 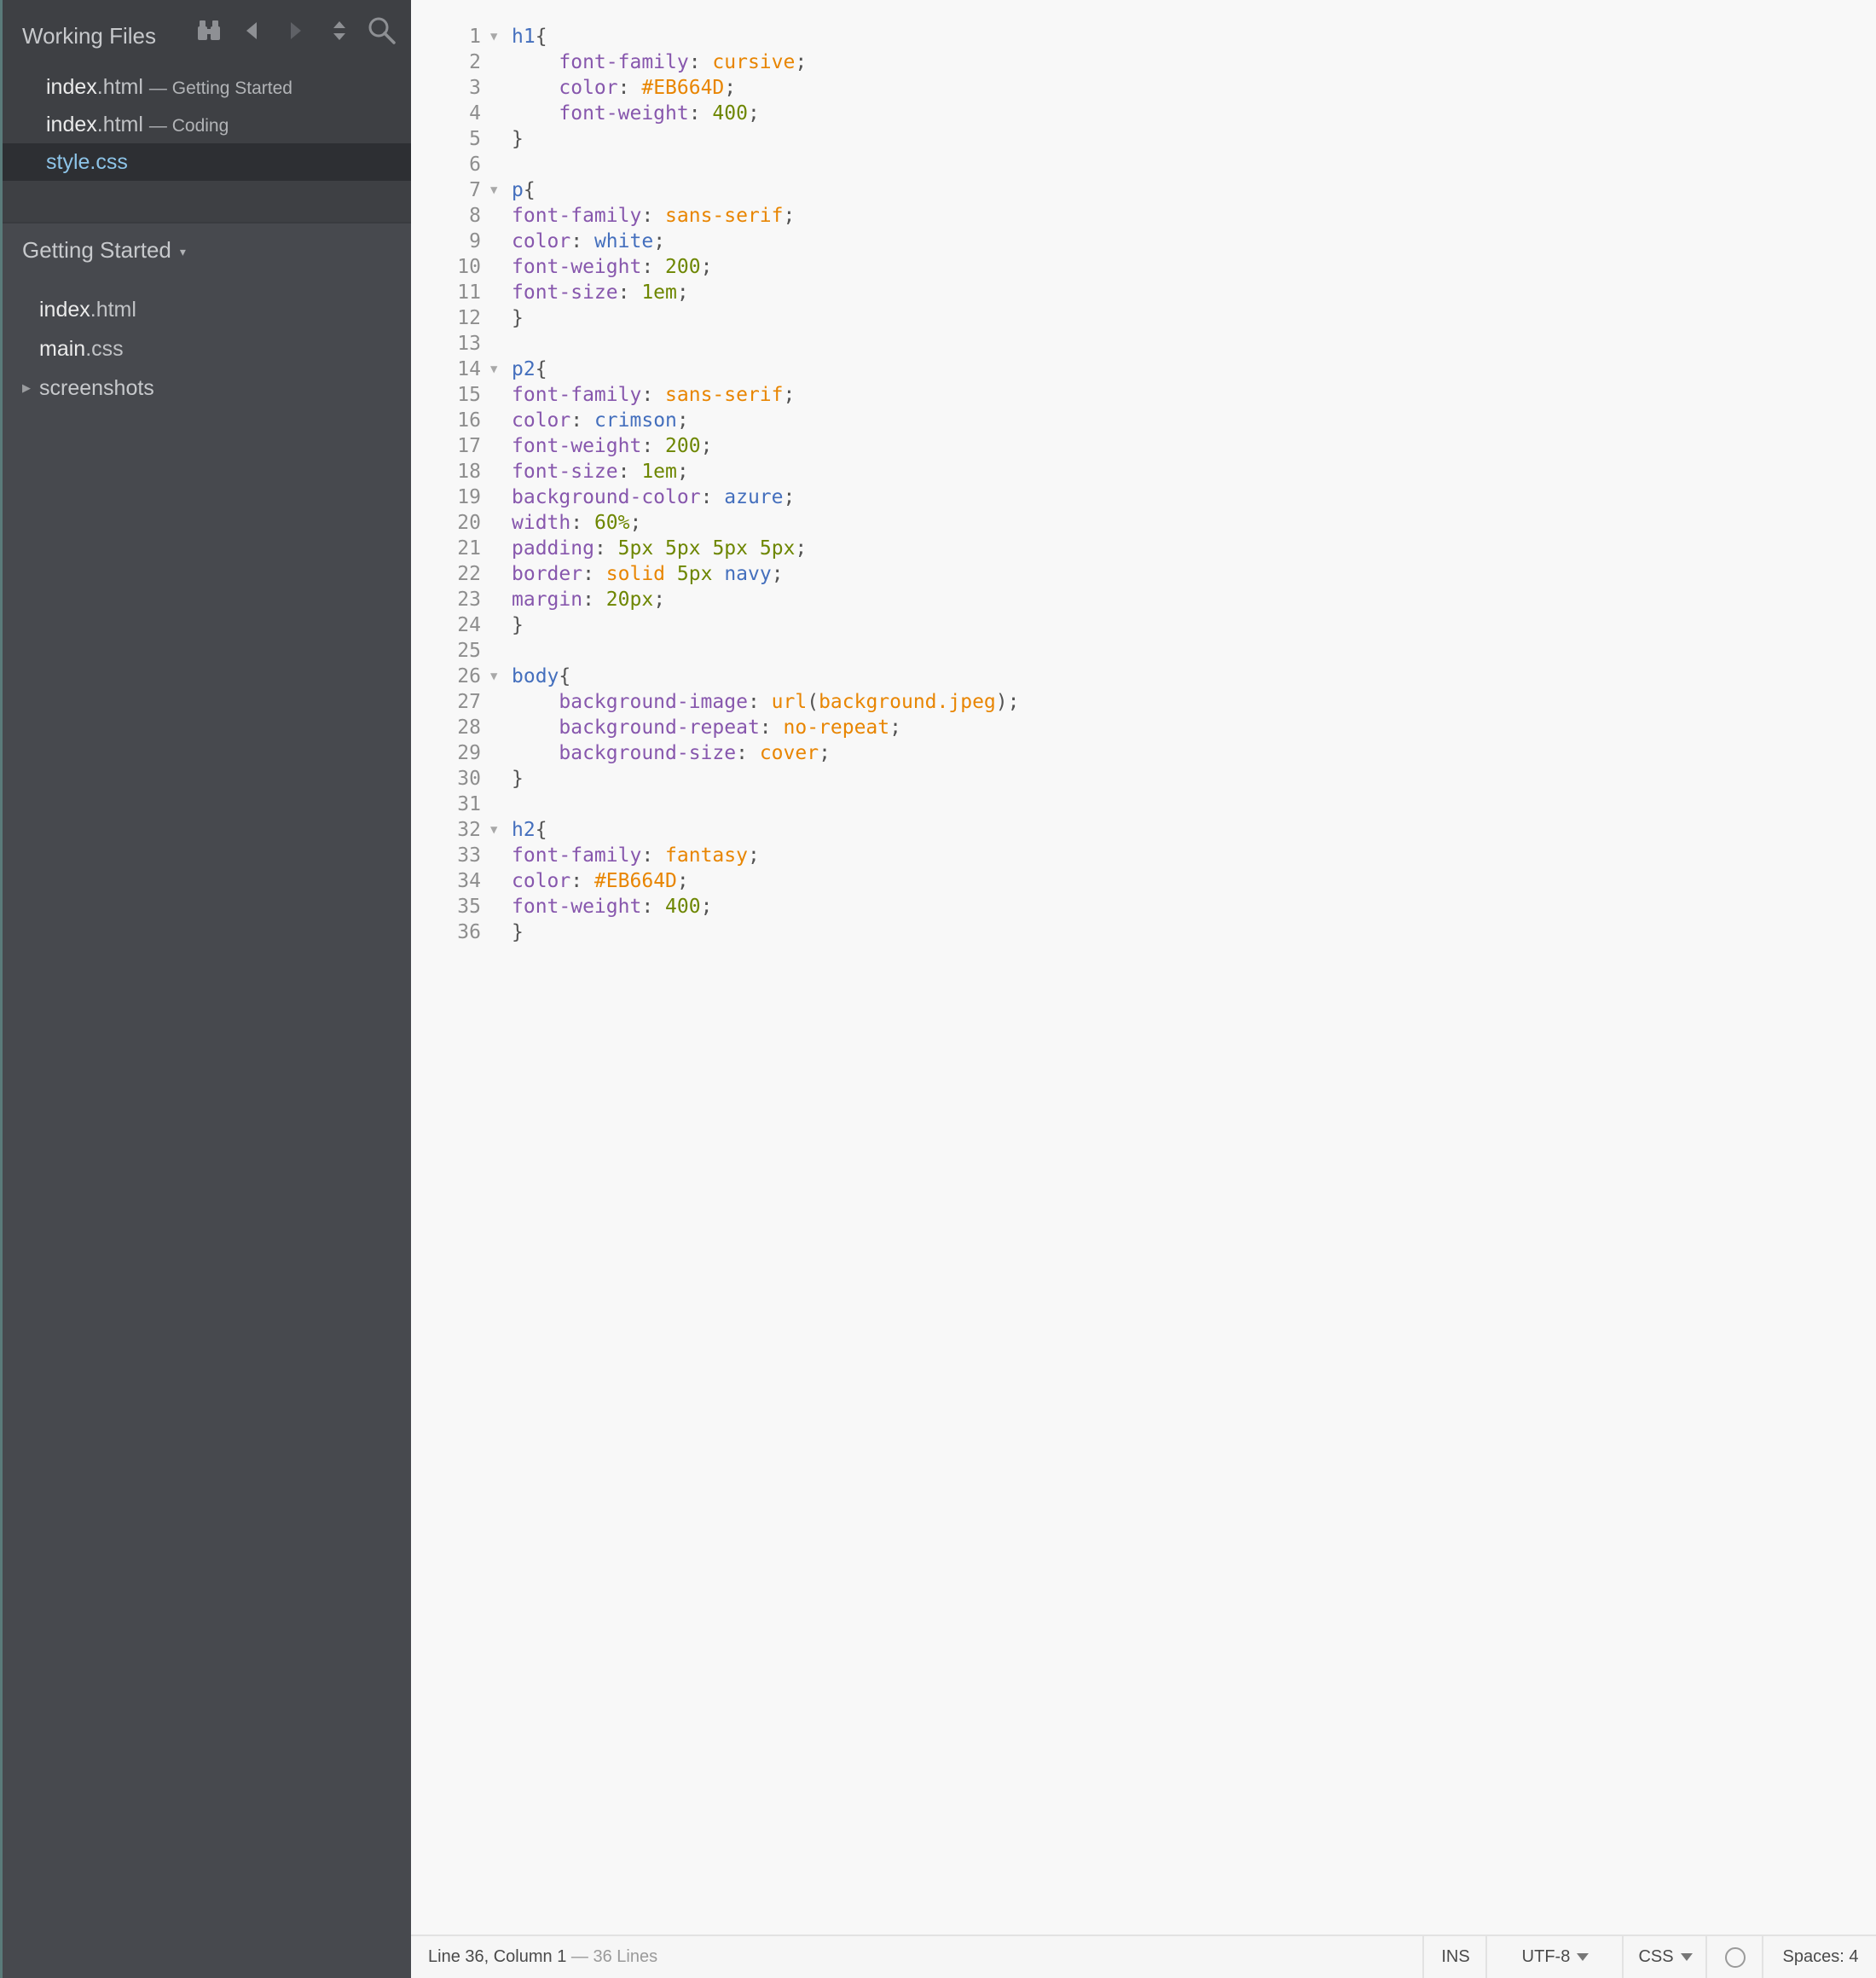 What do you see at coordinates (1454, 1957) in the screenshot?
I see `insert-mode-toggle: INS` at bounding box center [1454, 1957].